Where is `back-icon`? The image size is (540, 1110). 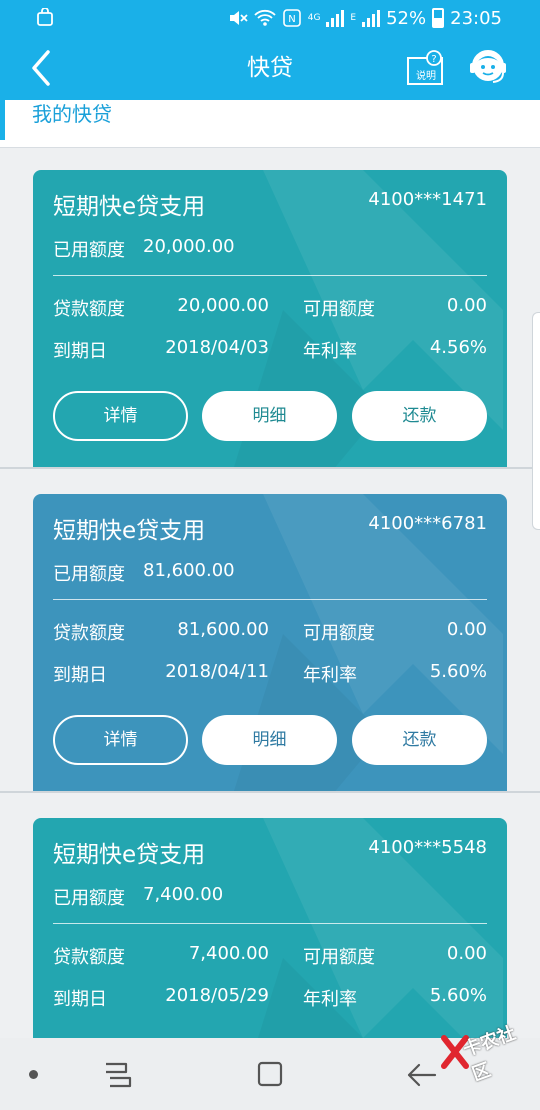
back-icon is located at coordinates (421, 1075).